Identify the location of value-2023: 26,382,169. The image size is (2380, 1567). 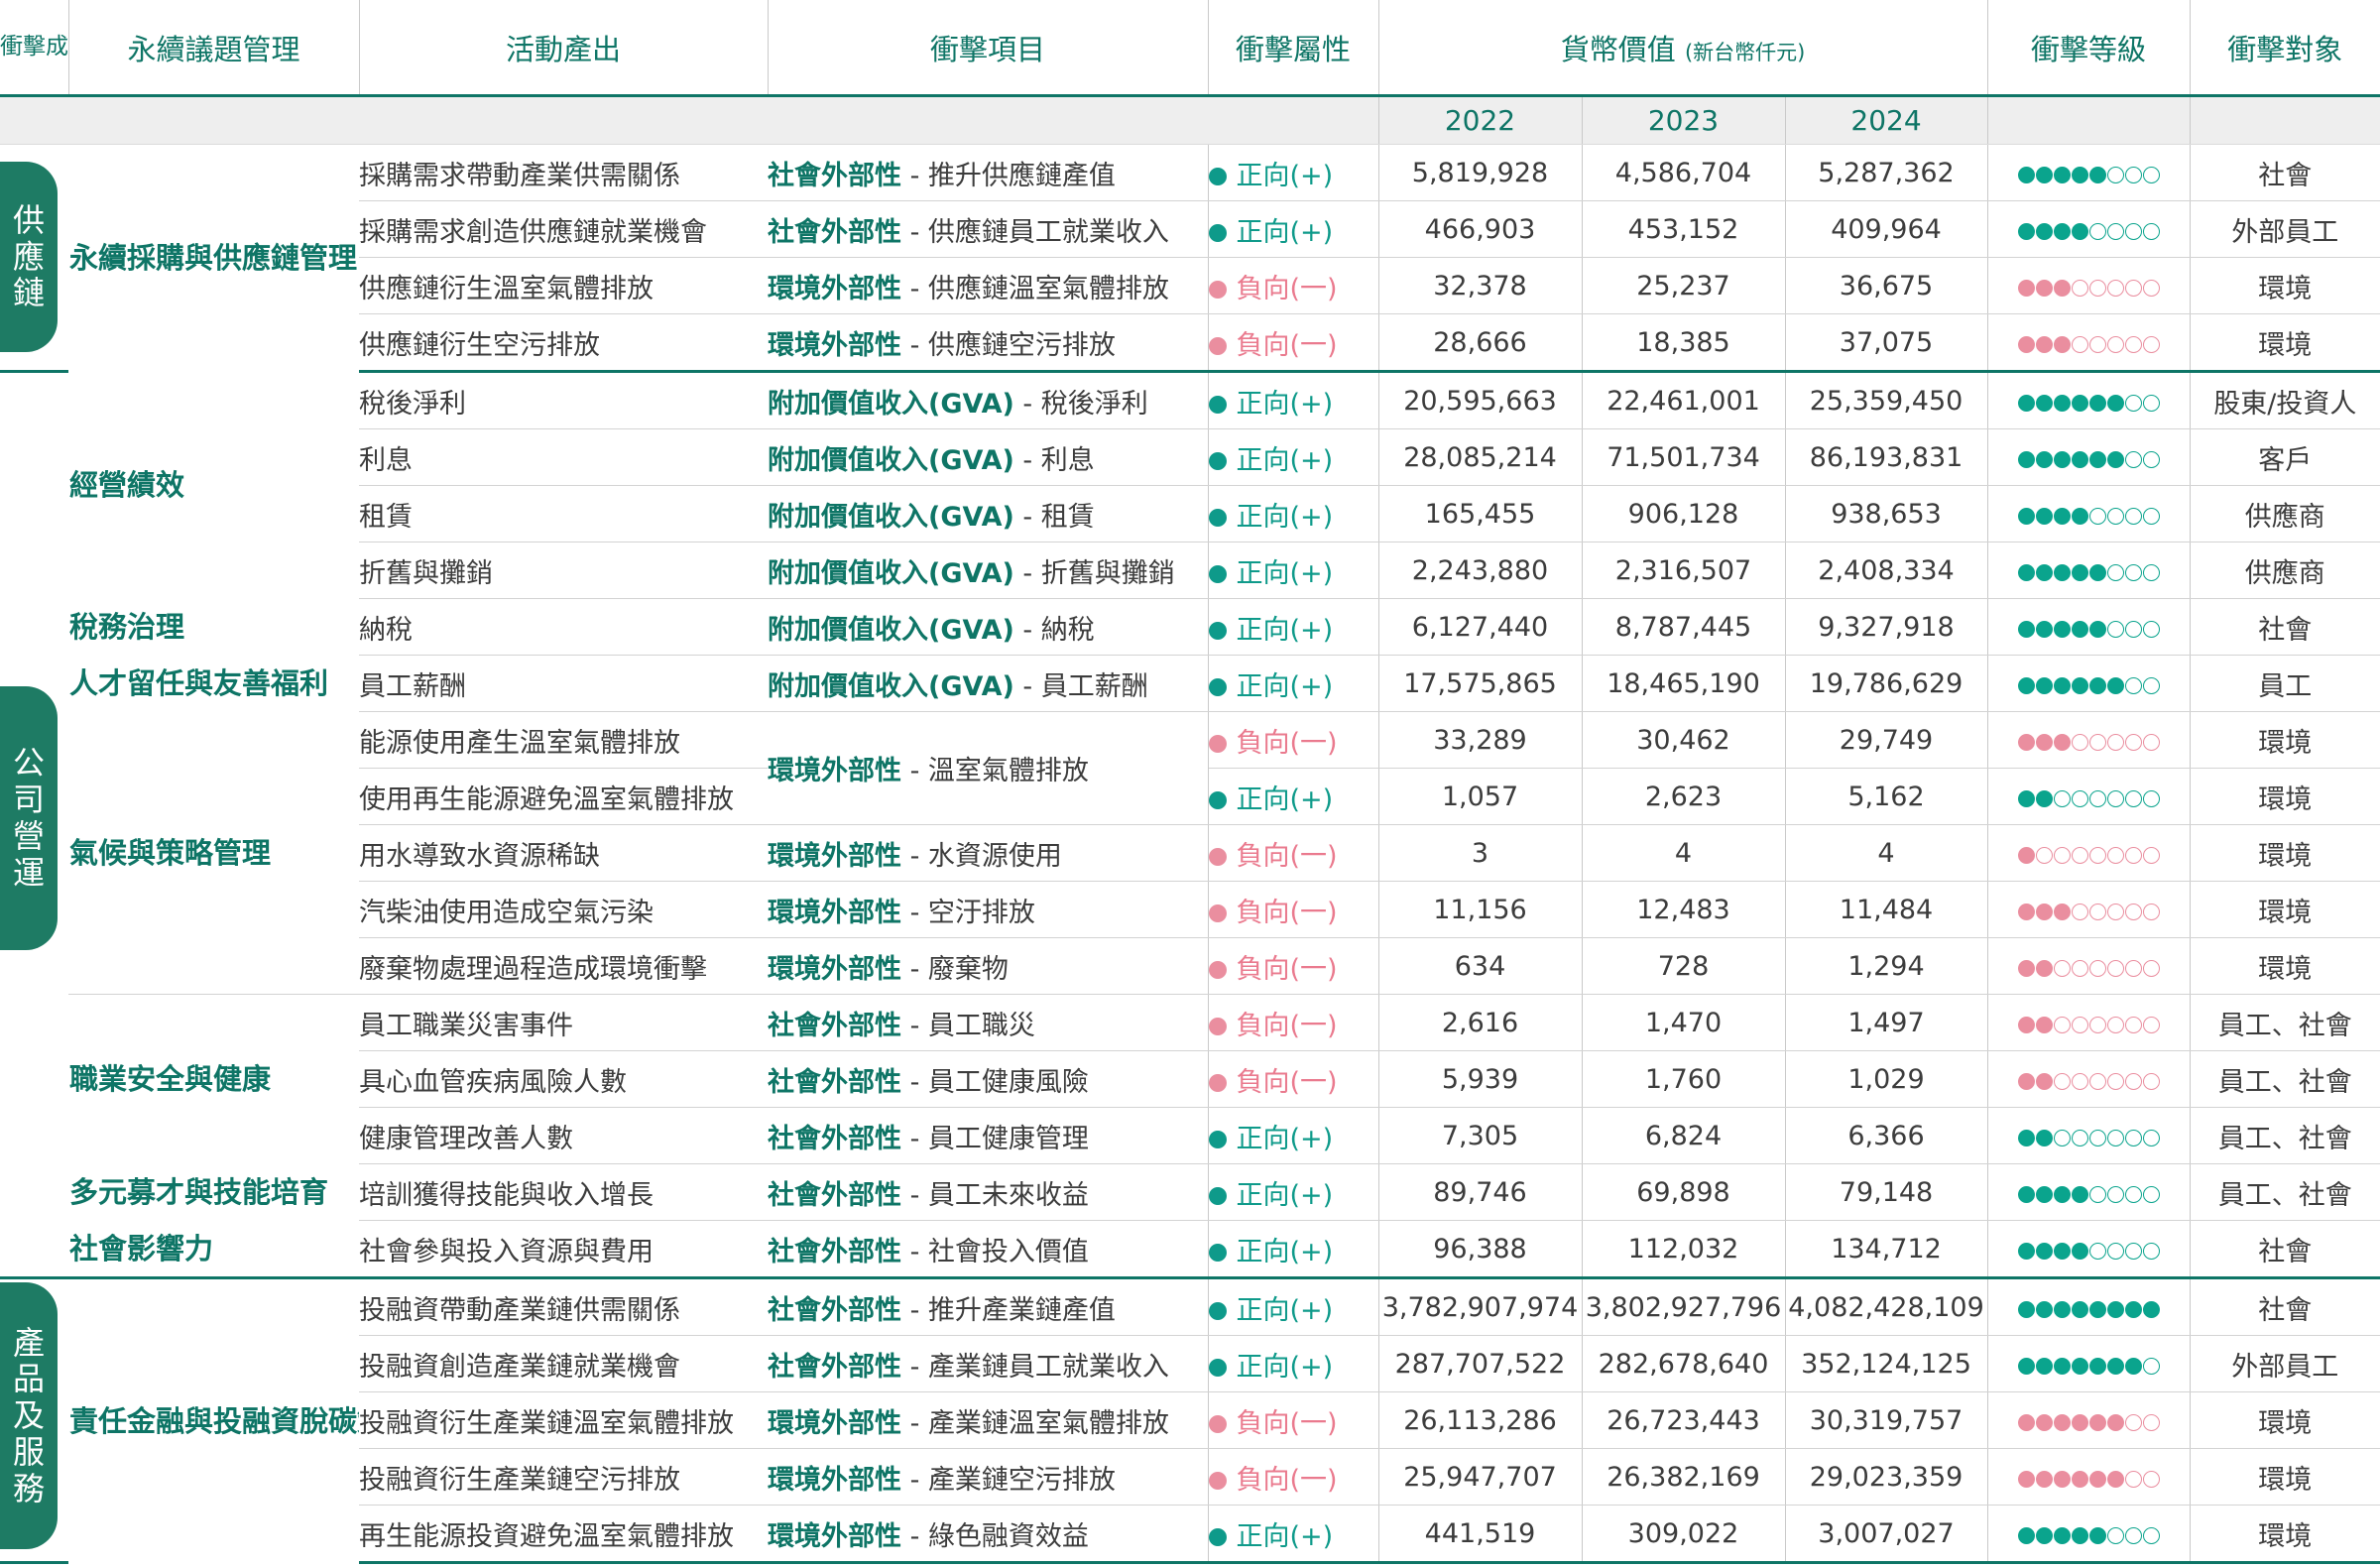
(1684, 1477).